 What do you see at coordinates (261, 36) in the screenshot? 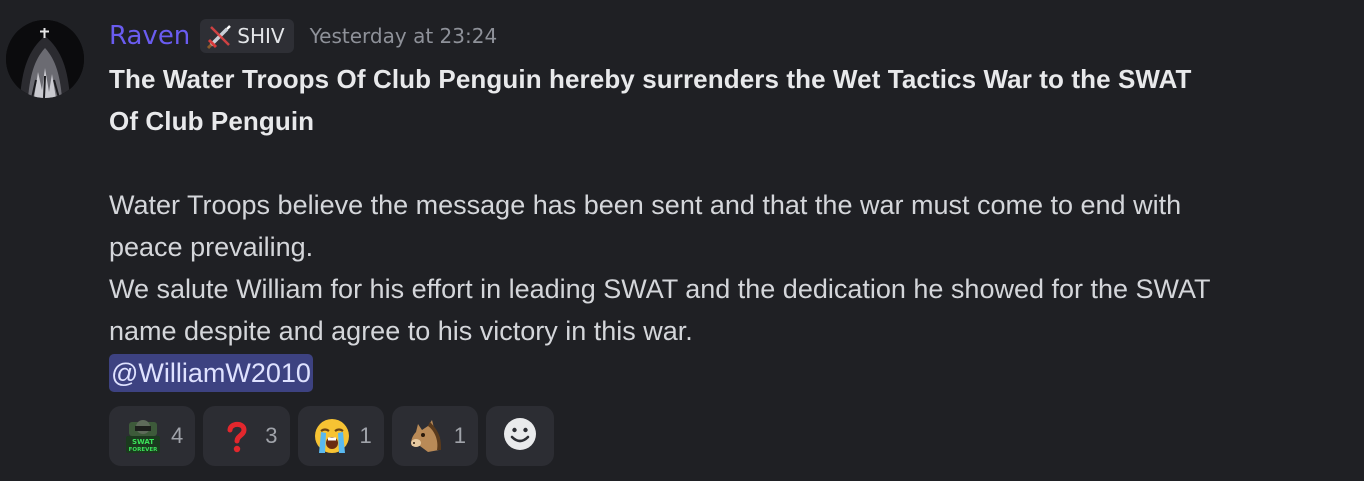
I see `role-tag-label: SHIV` at bounding box center [261, 36].